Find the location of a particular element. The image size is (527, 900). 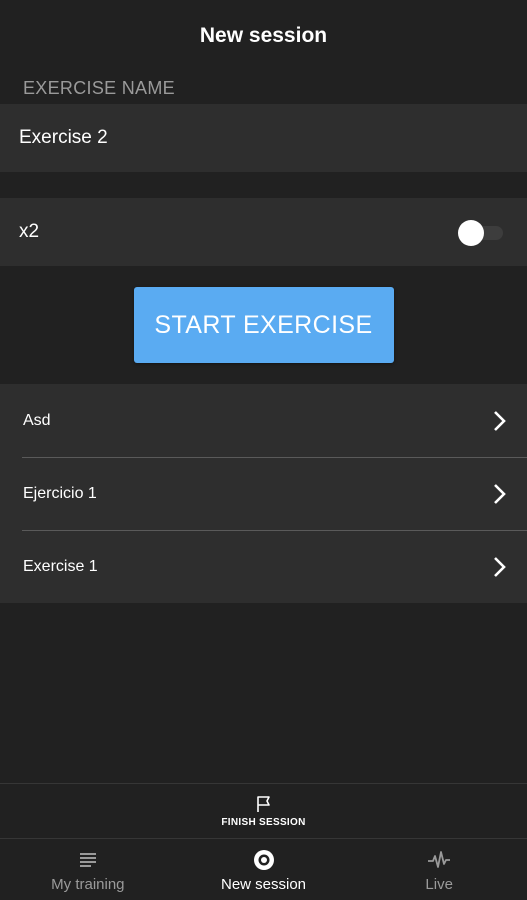

exercise-label: Ejercicio 1 is located at coordinates (60, 493).